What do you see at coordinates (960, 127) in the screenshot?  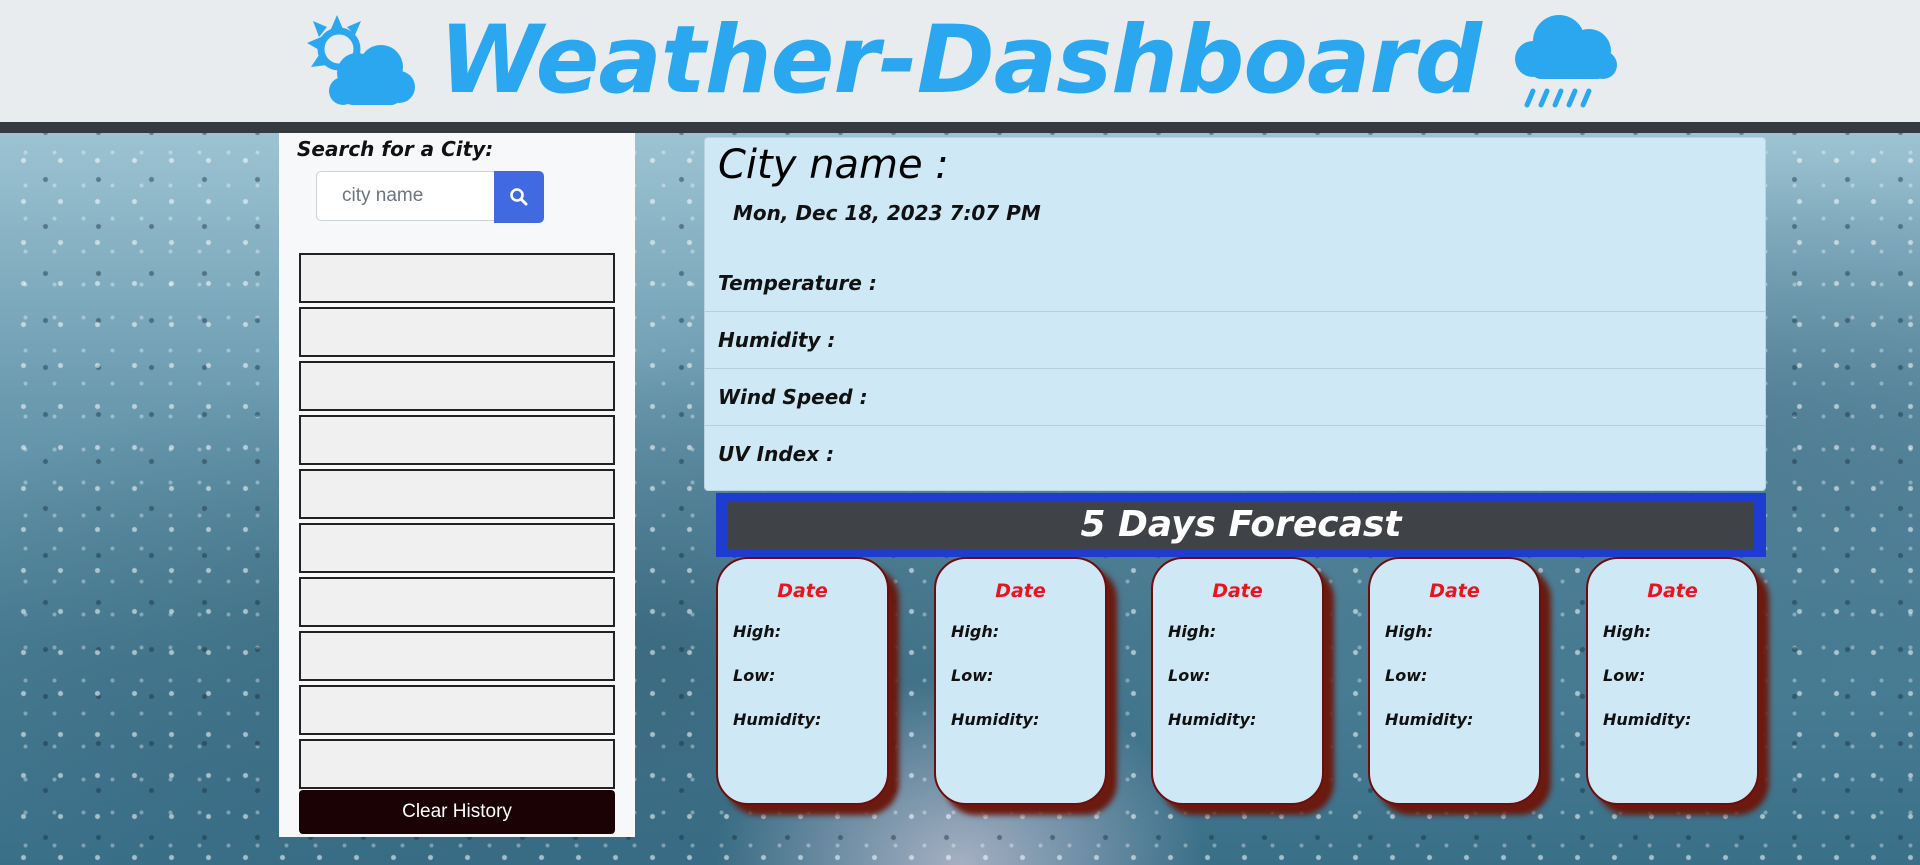 I see `header-divider` at bounding box center [960, 127].